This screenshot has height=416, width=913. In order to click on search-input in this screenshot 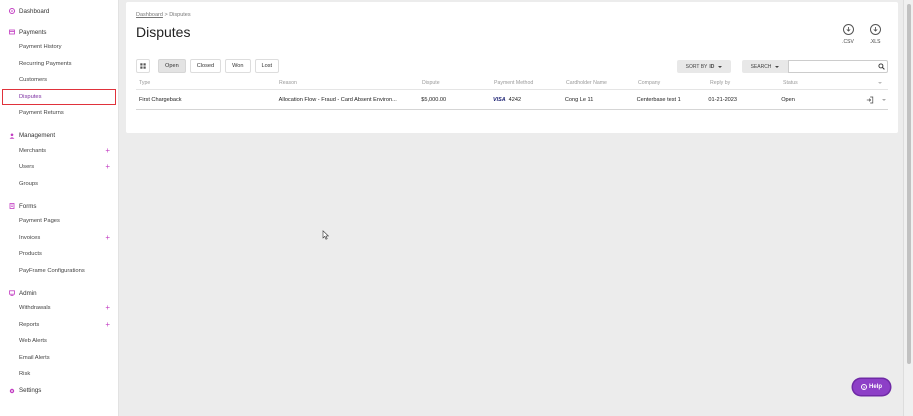, I will do `click(838, 66)`.